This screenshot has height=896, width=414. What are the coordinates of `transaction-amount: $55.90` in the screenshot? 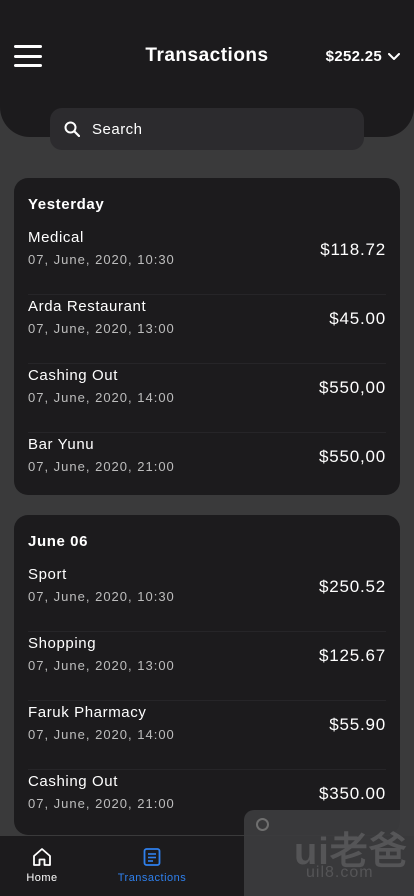 It's located at (357, 724).